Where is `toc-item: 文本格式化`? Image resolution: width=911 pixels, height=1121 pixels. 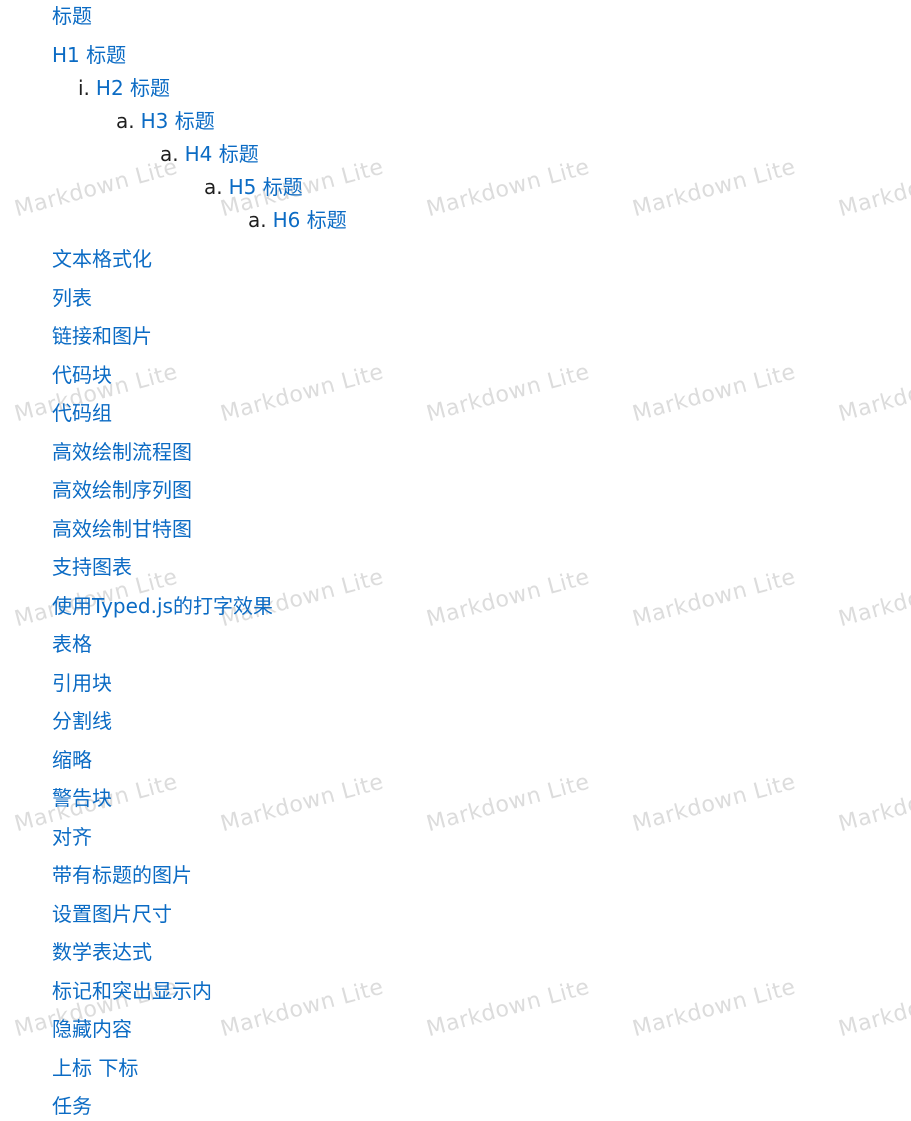 toc-item: 文本格式化 is located at coordinates (102, 259).